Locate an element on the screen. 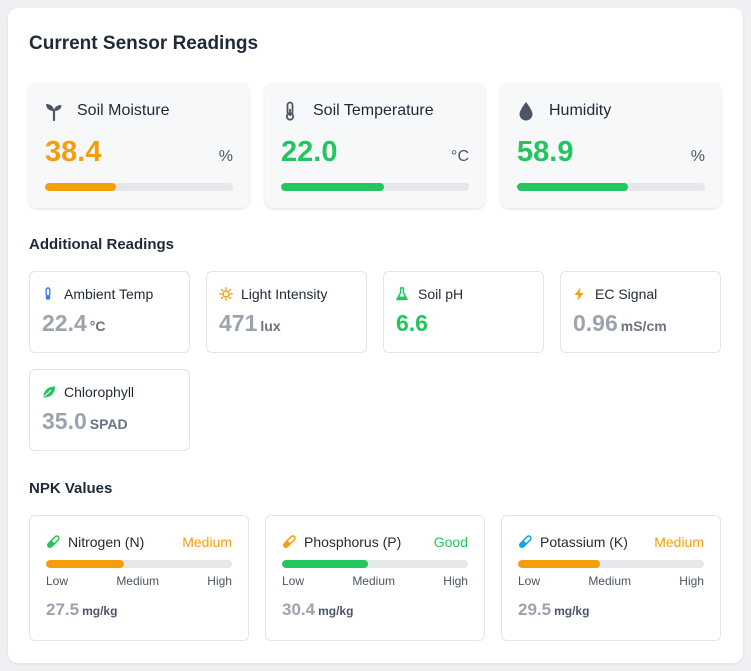 The height and width of the screenshot is (671, 751). reading-chlorophyll: Chlorophyll 35.0 SPAD is located at coordinates (109, 410).